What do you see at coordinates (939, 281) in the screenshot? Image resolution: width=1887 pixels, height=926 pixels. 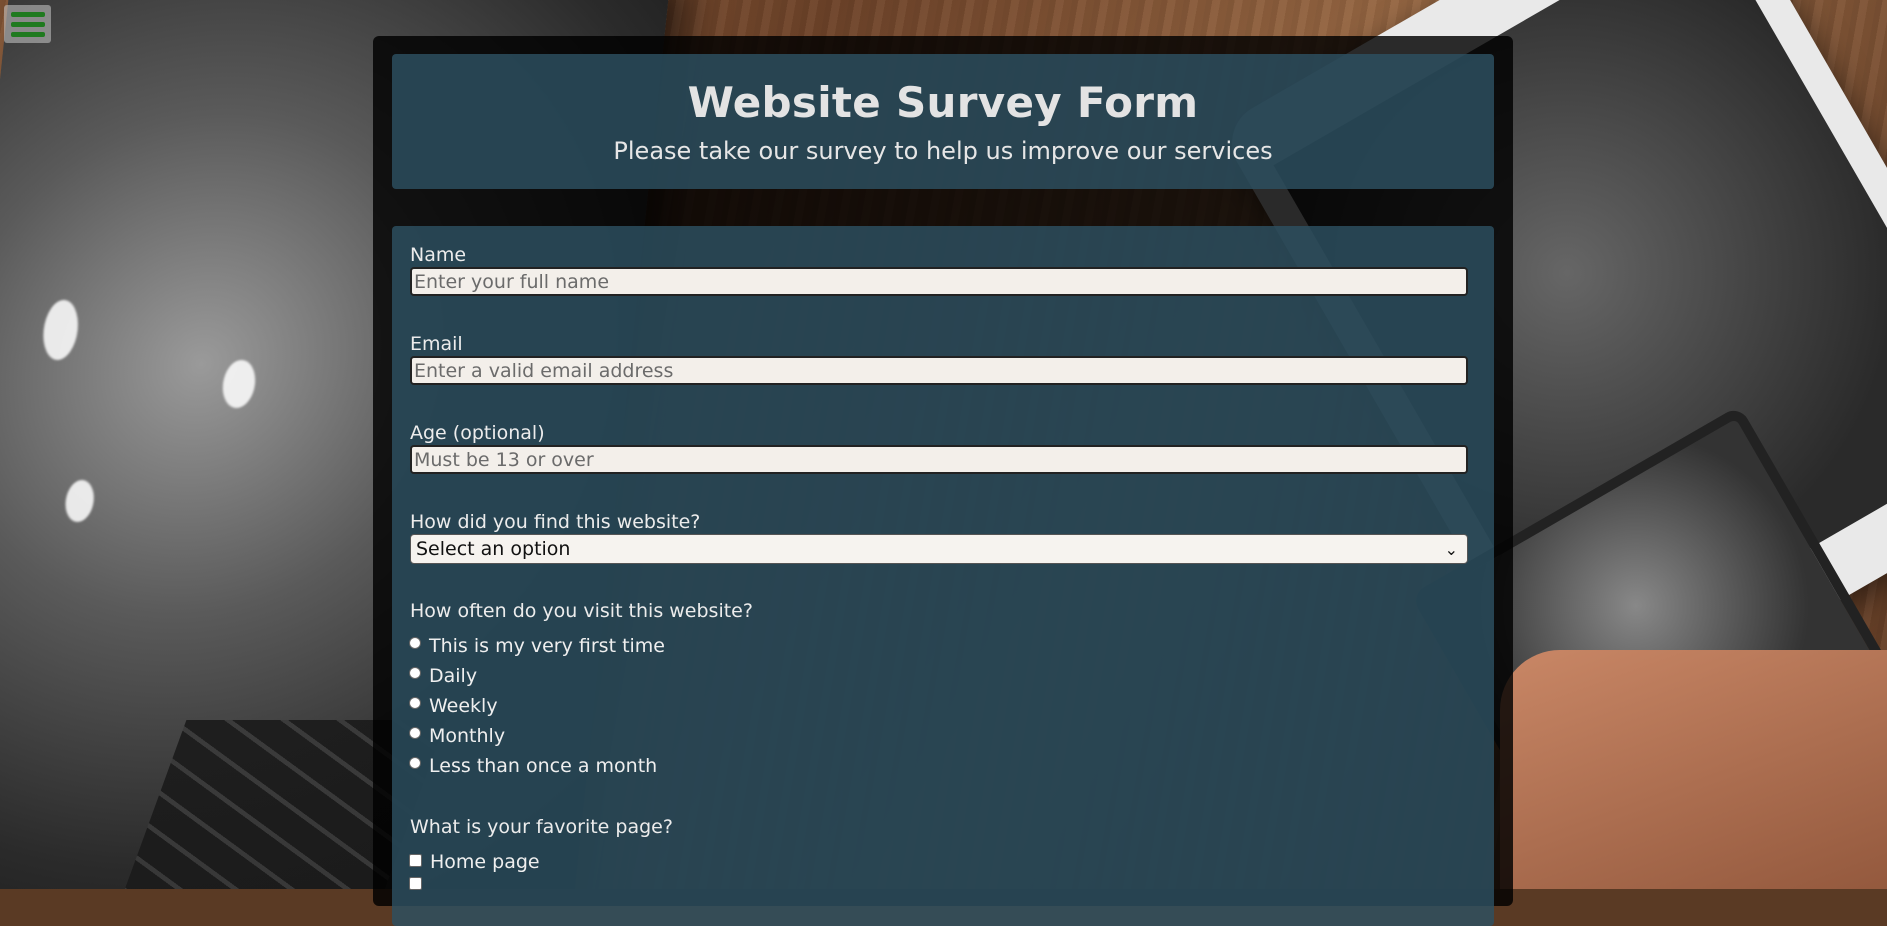 I see `name-input` at bounding box center [939, 281].